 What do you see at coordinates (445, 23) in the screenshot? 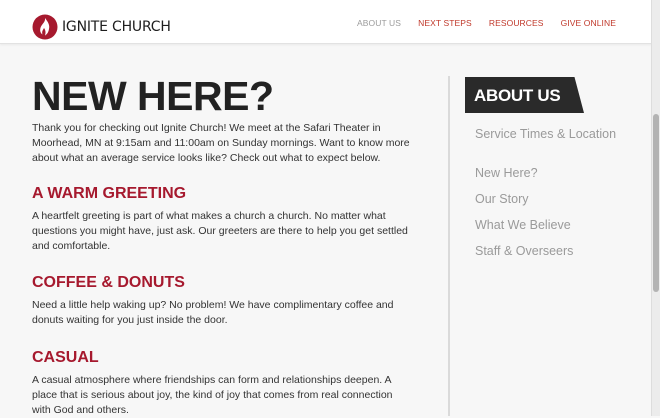
I see `nav-next-steps: NEXT STEPS` at bounding box center [445, 23].